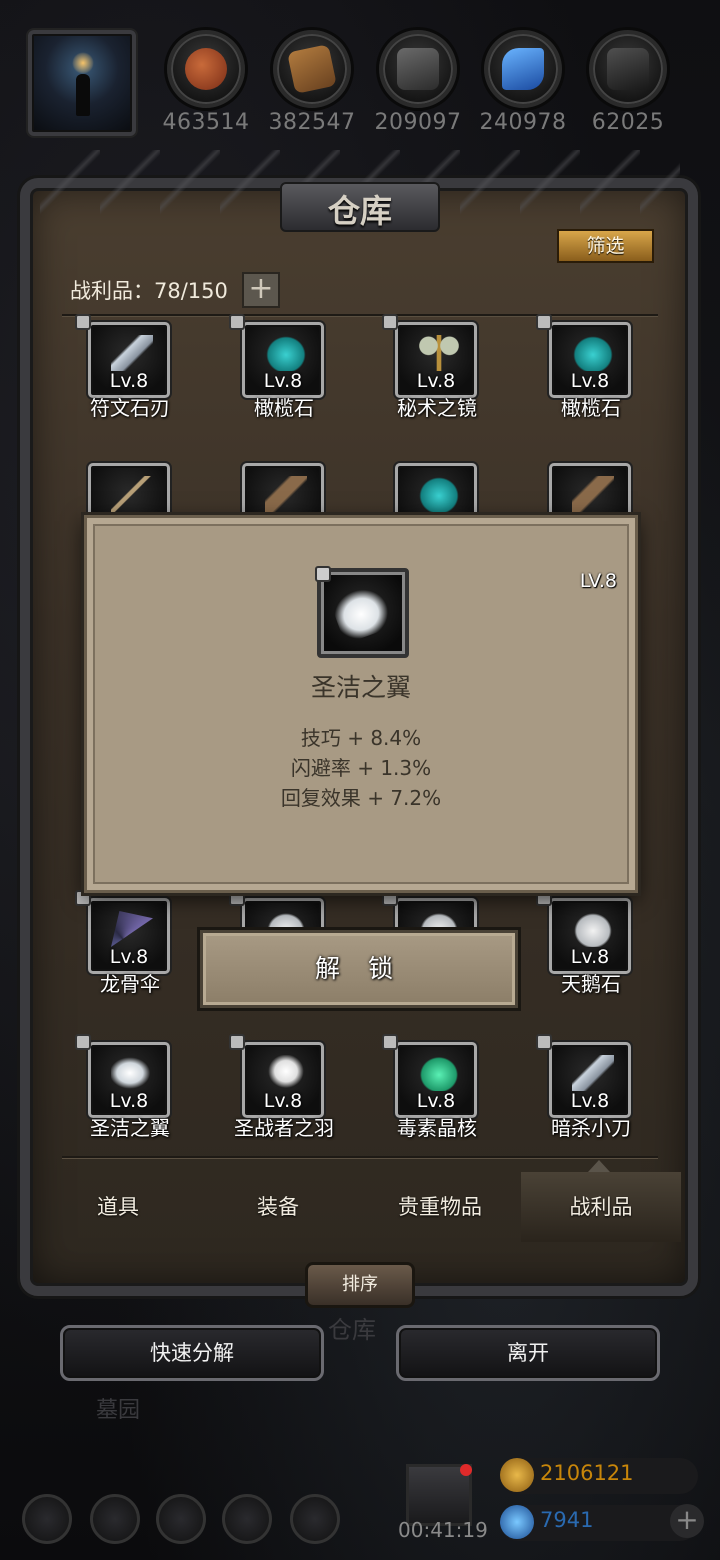  I want to click on leave-button: 离开, so click(528, 1353).